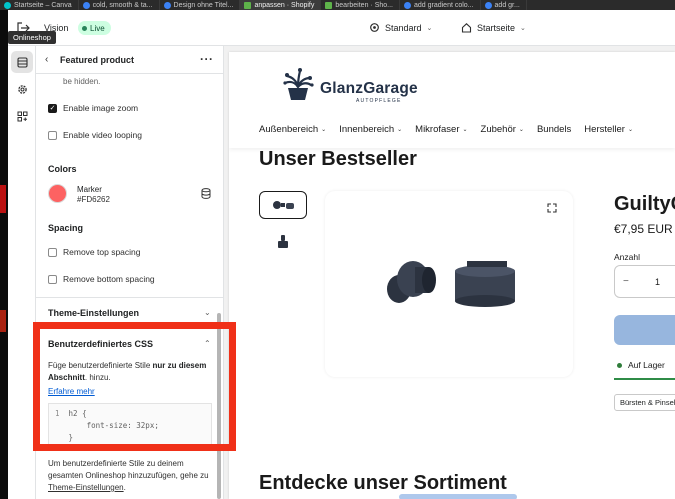 This screenshot has width=675, height=499. I want to click on custom-css-section-toggle: Benutzerdefiniertes CSS, so click(100, 344).